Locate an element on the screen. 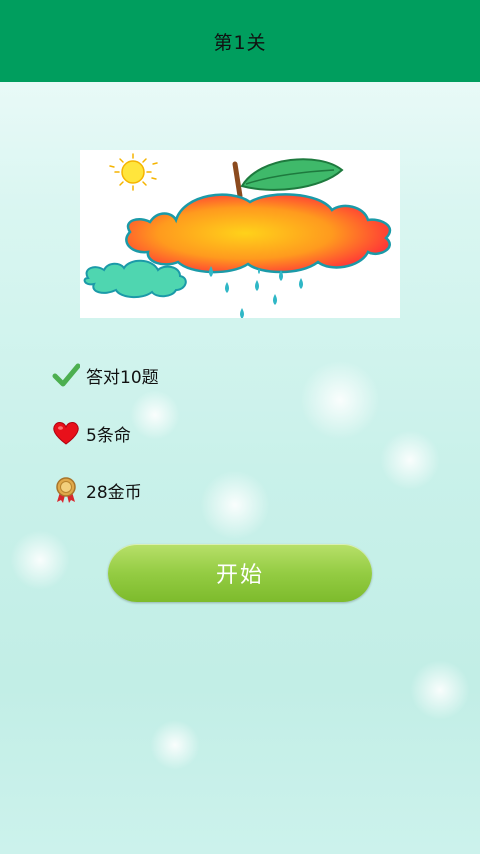 This screenshot has height=854, width=480. checkmark-icon is located at coordinates (66, 375).